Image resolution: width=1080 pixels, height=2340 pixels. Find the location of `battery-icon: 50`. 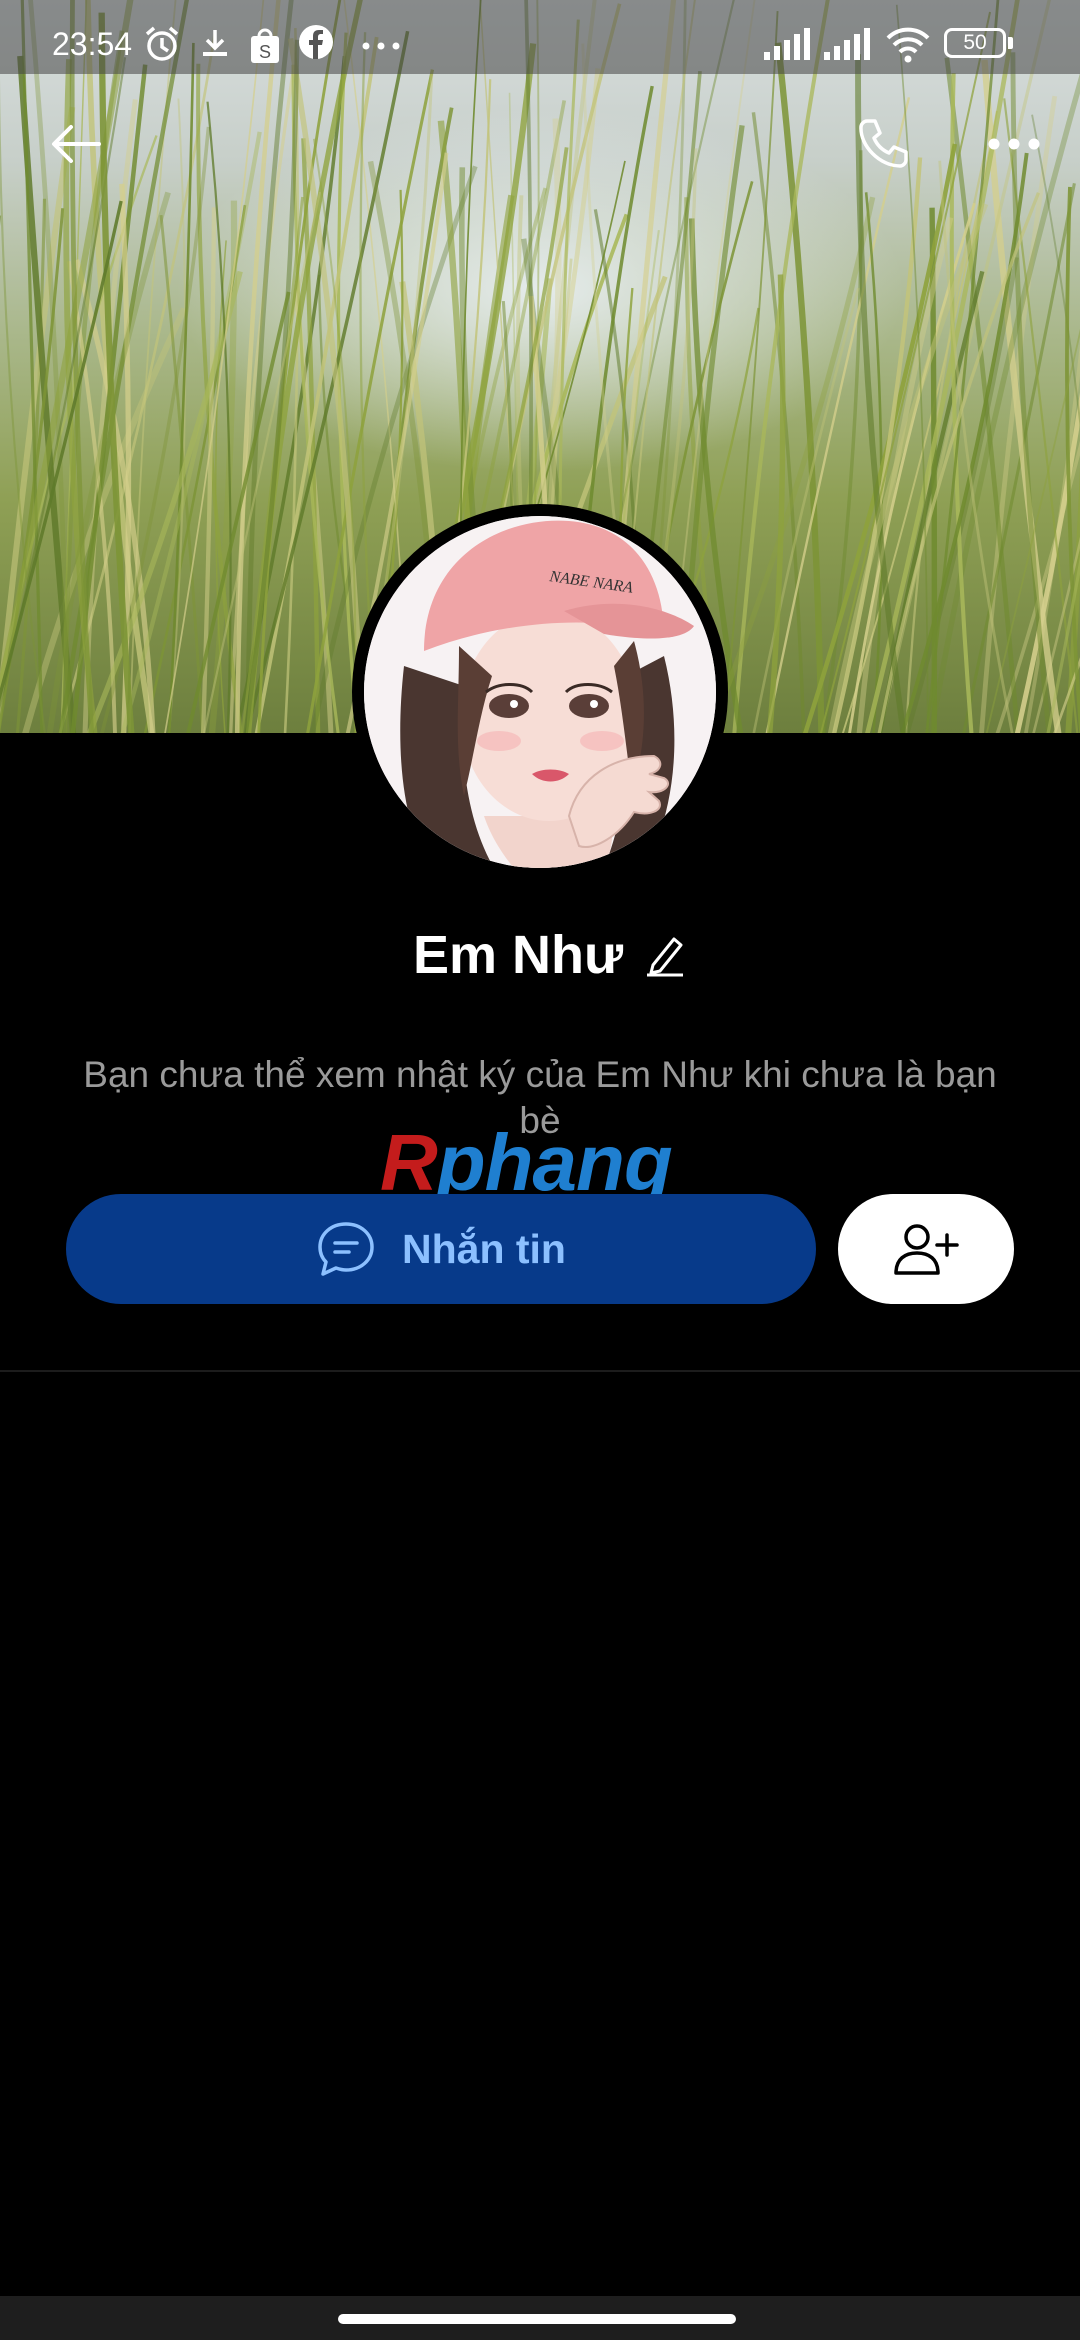

battery-icon: 50 is located at coordinates (975, 43).